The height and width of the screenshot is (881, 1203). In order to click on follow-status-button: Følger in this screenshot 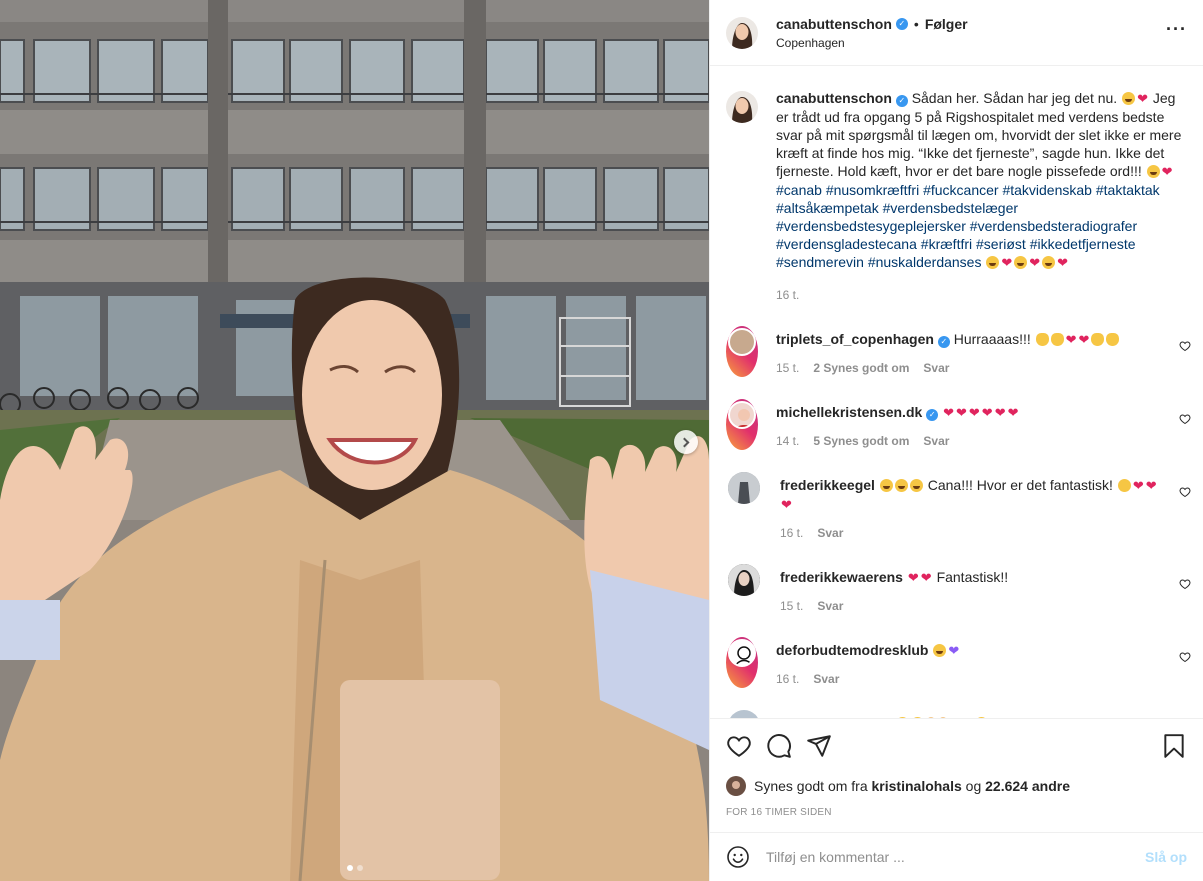, I will do `click(946, 24)`.